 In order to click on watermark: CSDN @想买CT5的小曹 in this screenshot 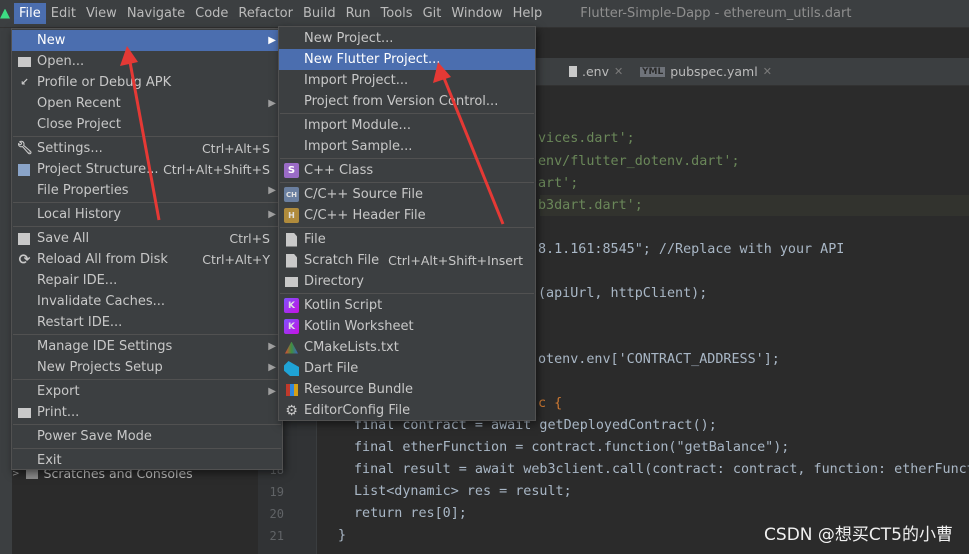, I will do `click(858, 535)`.